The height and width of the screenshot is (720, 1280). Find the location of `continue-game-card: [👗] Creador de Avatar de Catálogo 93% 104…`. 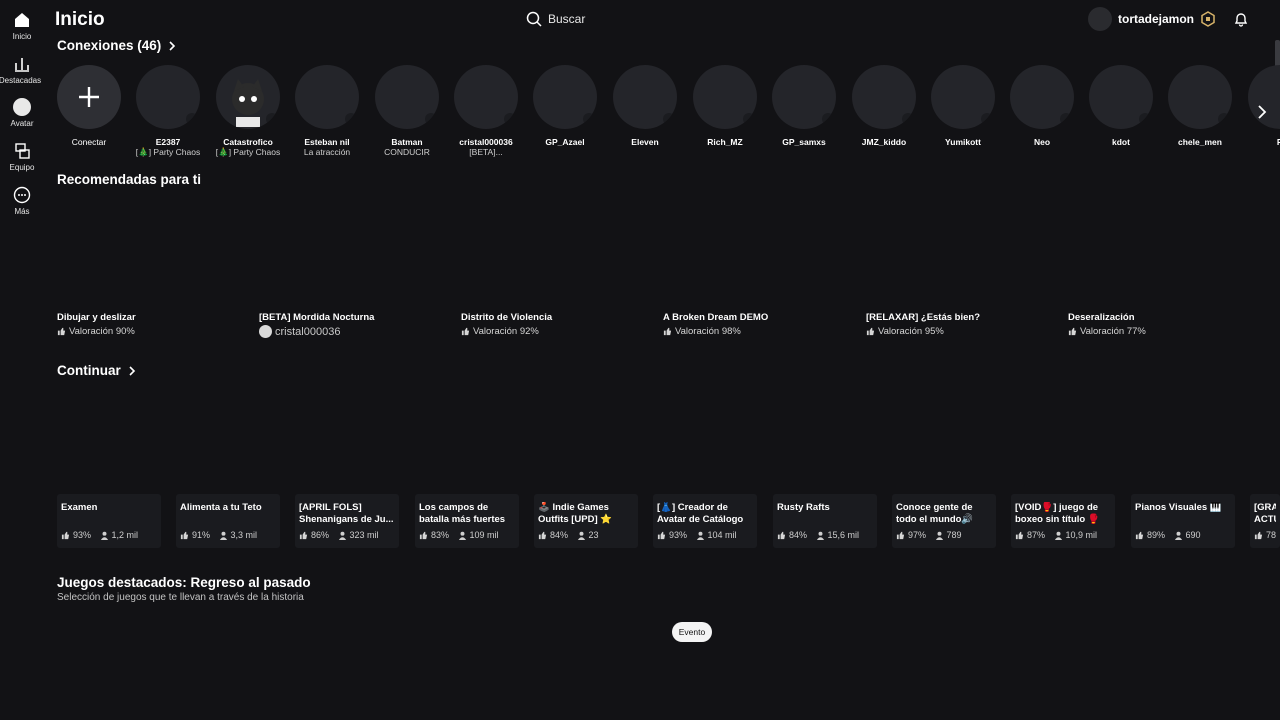

continue-game-card: [👗] Creador de Avatar de Catálogo 93% 104… is located at coordinates (705, 521).